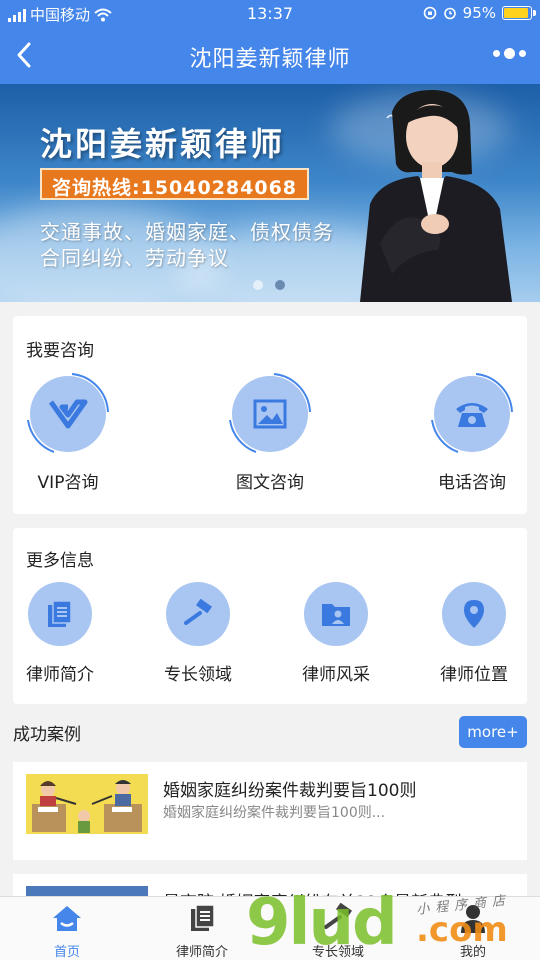  I want to click on vip-icon, so click(68, 413).